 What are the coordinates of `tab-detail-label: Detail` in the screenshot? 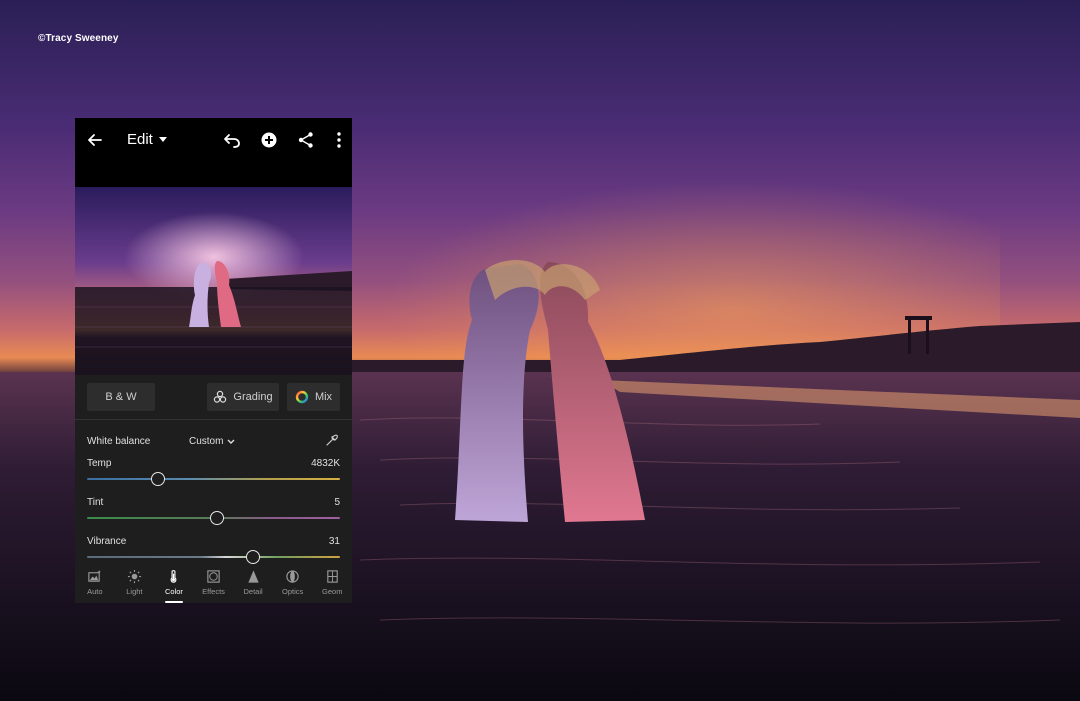 It's located at (253, 591).